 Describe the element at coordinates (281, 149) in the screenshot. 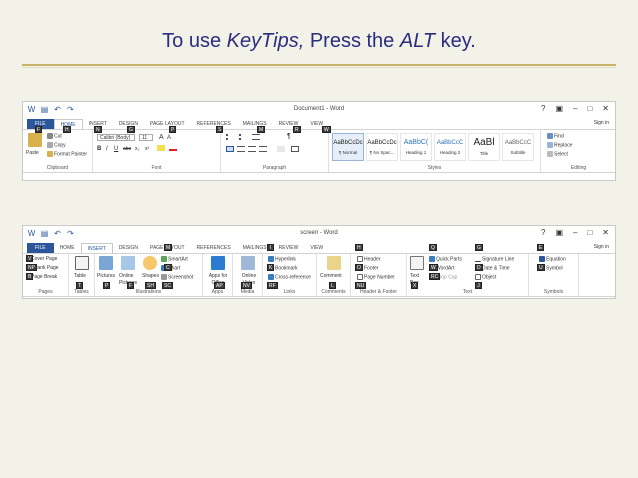

I see `shading-icon` at that location.